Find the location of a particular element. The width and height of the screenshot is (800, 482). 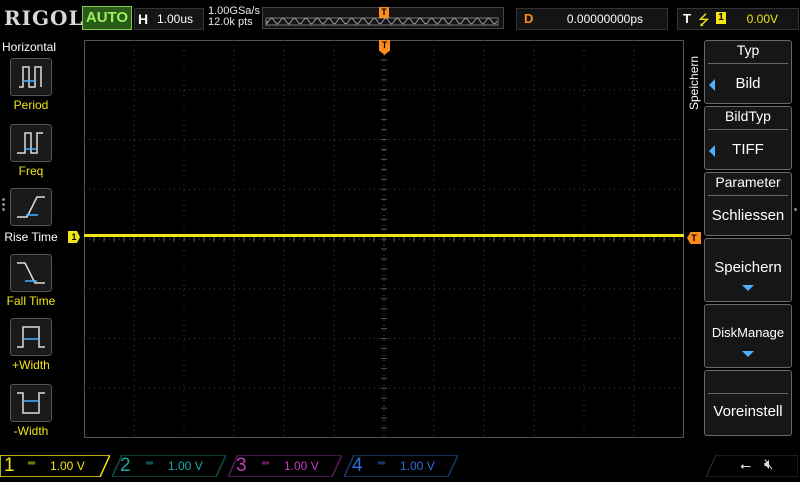

usb-icon: ⭠ is located at coordinates (746, 465).